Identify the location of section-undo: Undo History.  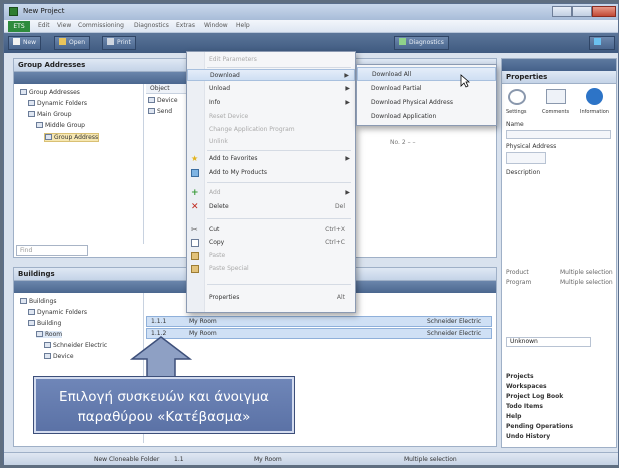
(528, 436).